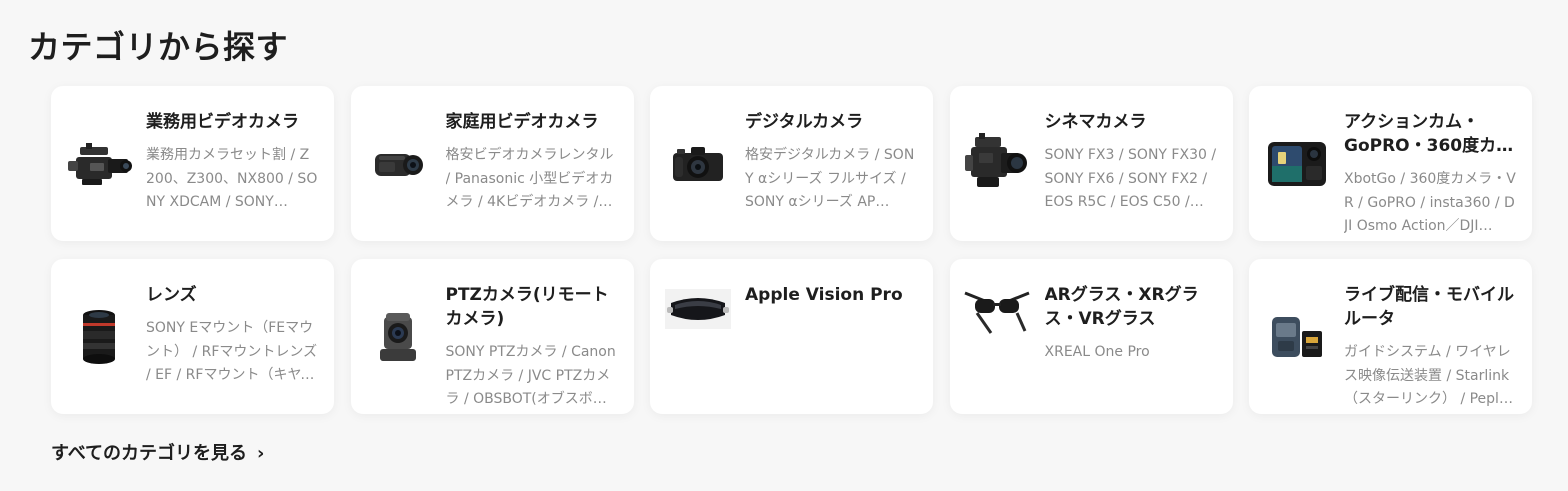 The width and height of the screenshot is (1568, 491). What do you see at coordinates (997, 336) in the screenshot?
I see `ar-glasses-image` at bounding box center [997, 336].